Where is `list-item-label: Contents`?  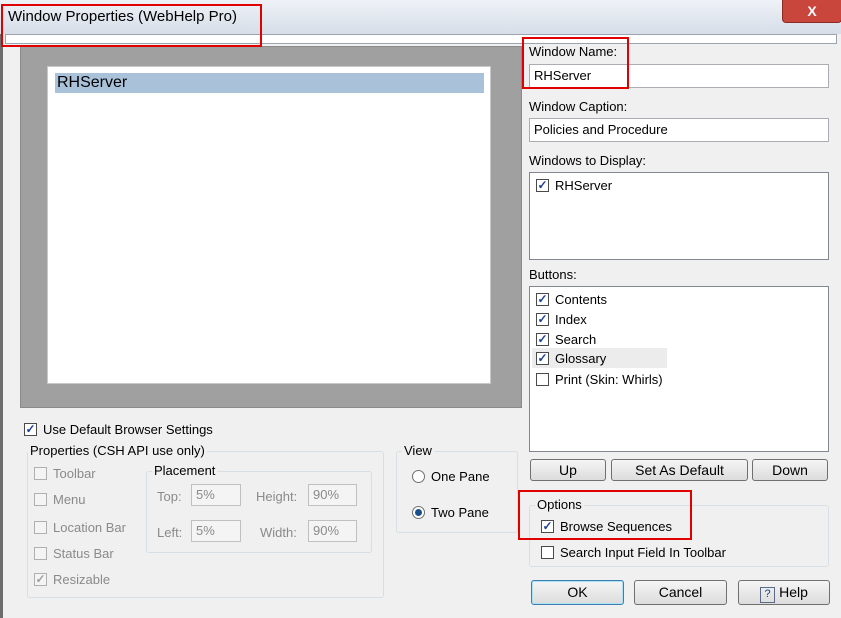
list-item-label: Contents is located at coordinates (581, 299).